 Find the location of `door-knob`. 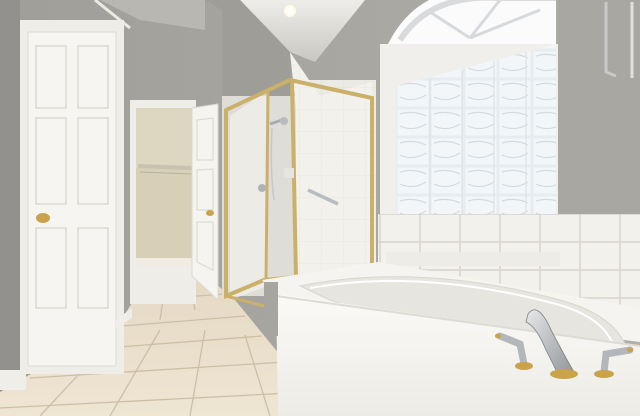

door-knob is located at coordinates (43, 218).